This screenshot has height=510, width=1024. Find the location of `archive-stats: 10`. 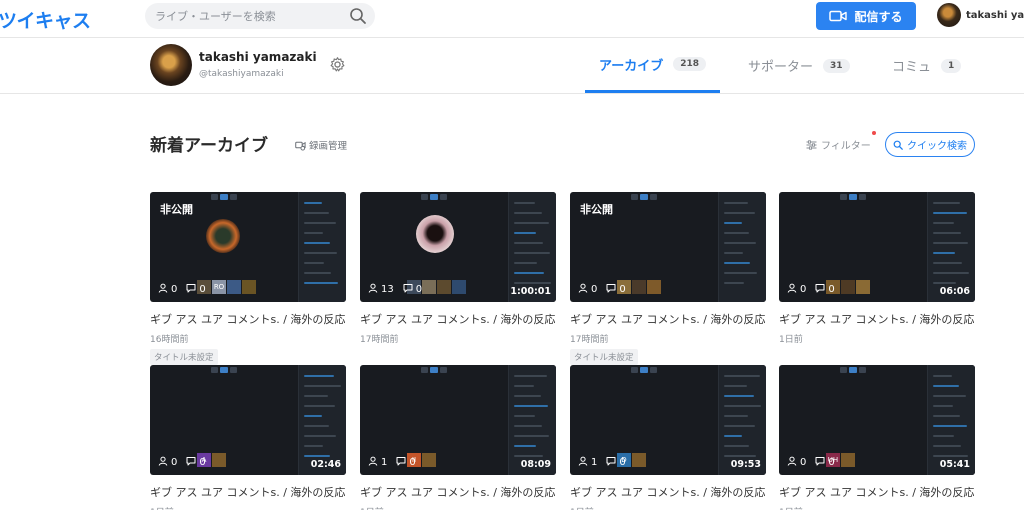

archive-stats: 10 is located at coordinates (392, 462).